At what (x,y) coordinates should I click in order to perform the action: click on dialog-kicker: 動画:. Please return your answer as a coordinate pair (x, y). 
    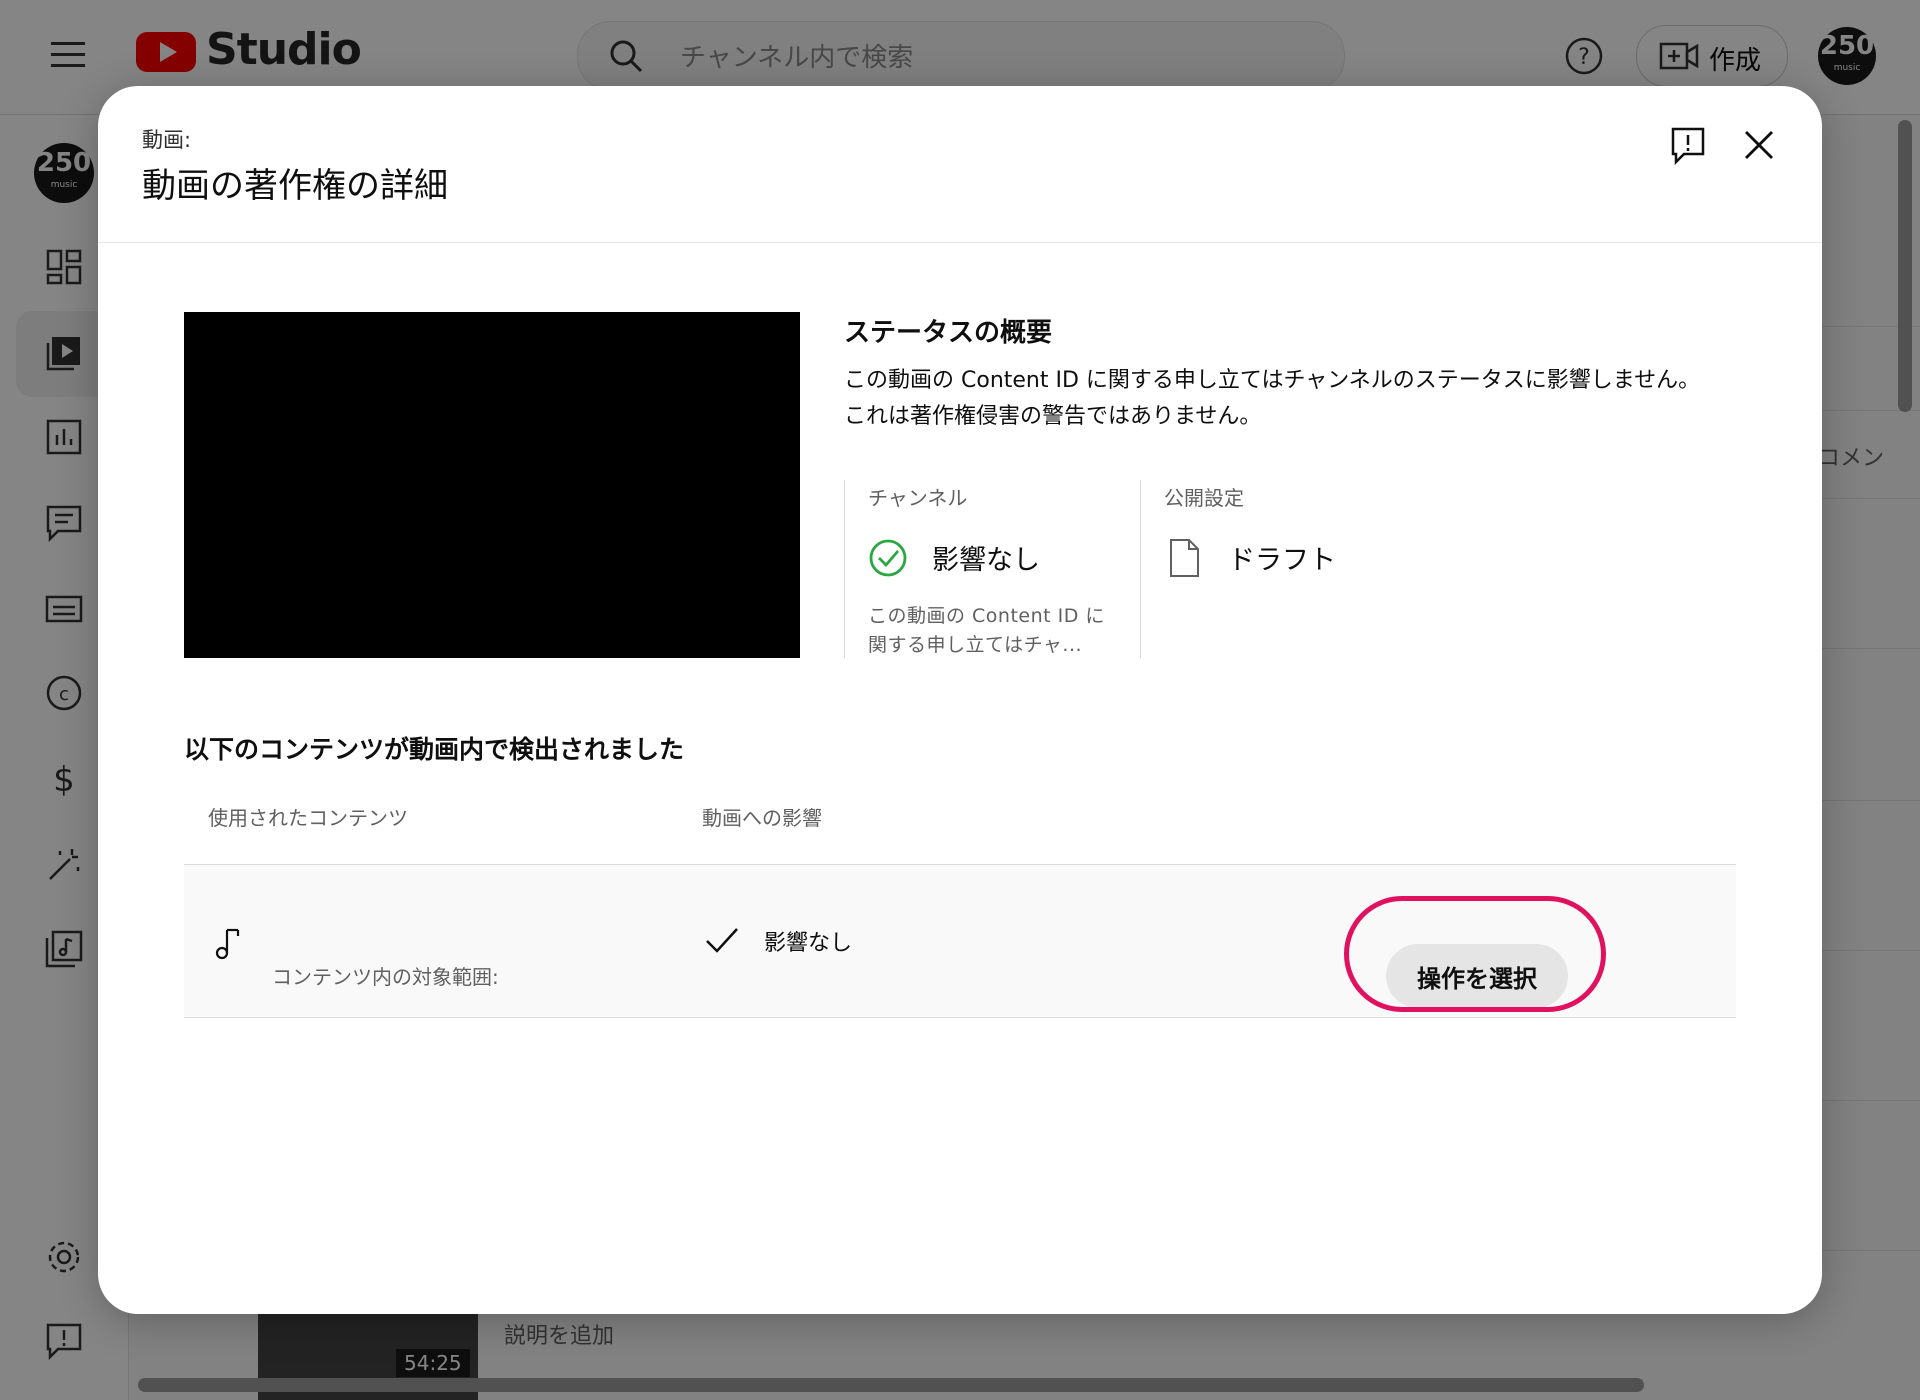
    Looking at the image, I should click on (167, 140).